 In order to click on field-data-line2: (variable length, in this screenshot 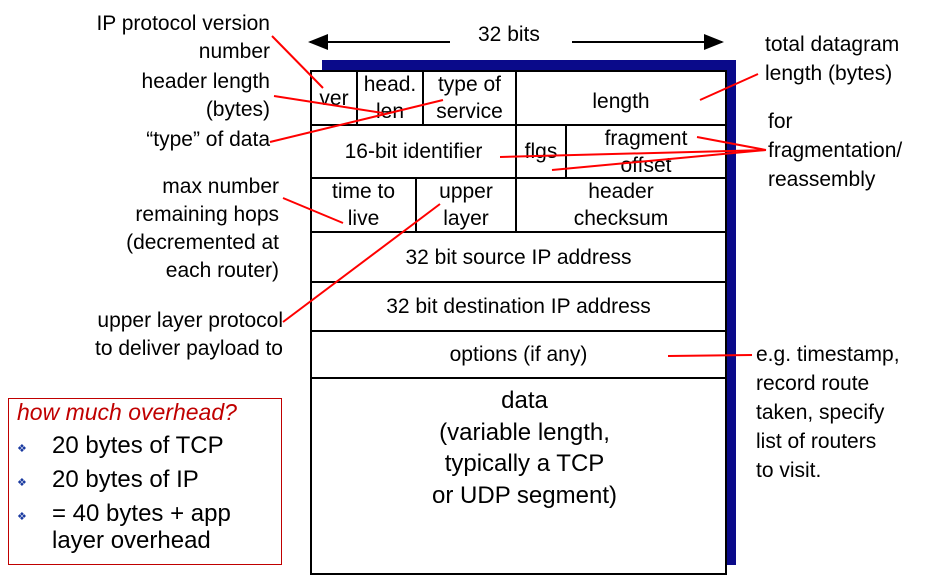, I will do `click(524, 432)`.